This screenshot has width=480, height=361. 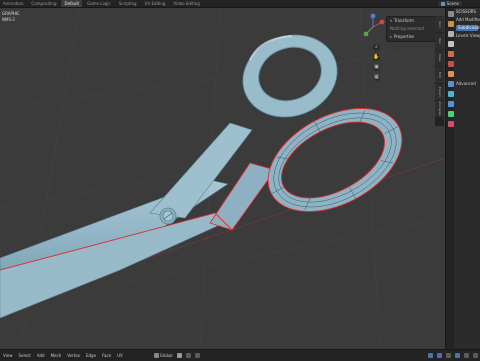 I want to click on menu-edge: Edge, so click(x=91, y=355).